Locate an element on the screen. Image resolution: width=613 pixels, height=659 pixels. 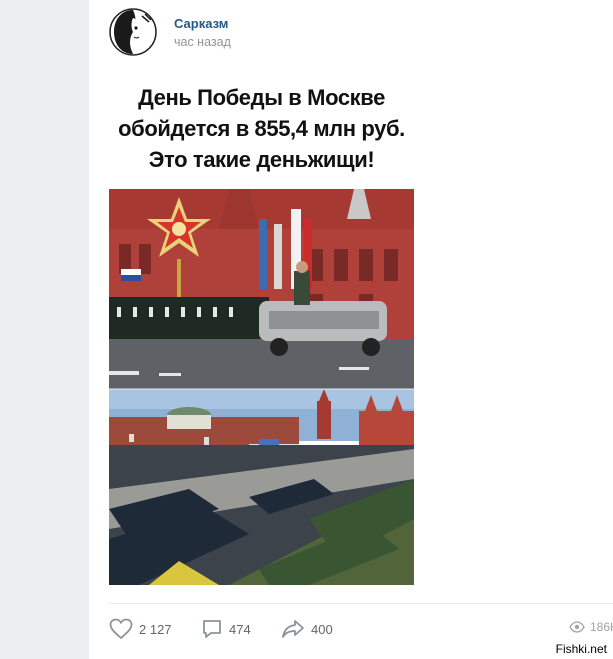
comment-button: 474 is located at coordinates (226, 629).